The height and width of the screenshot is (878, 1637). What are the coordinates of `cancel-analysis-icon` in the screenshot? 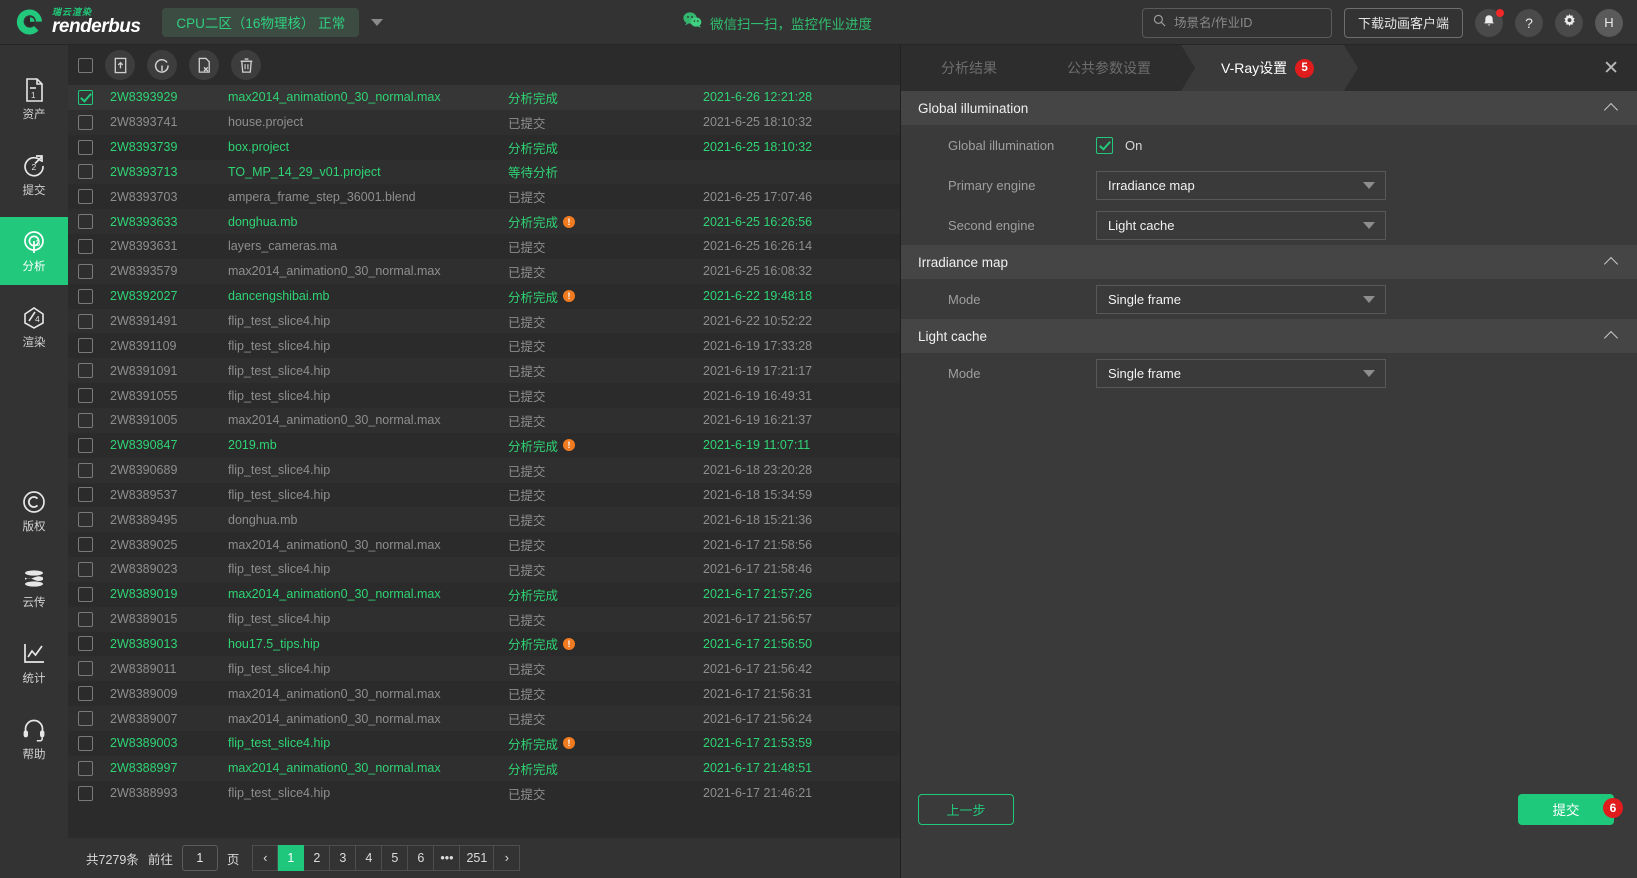 It's located at (204, 65).